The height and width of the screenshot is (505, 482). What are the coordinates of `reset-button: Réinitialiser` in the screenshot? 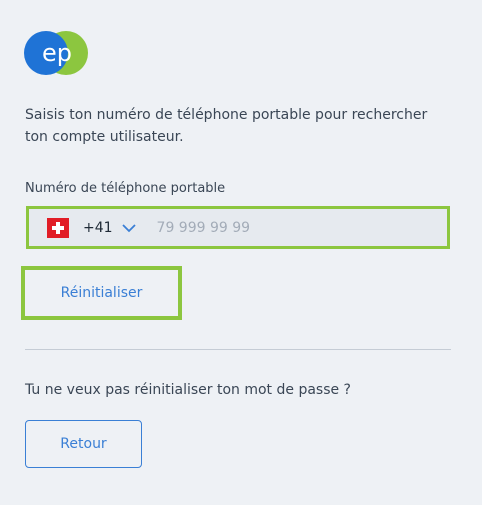 It's located at (101, 293).